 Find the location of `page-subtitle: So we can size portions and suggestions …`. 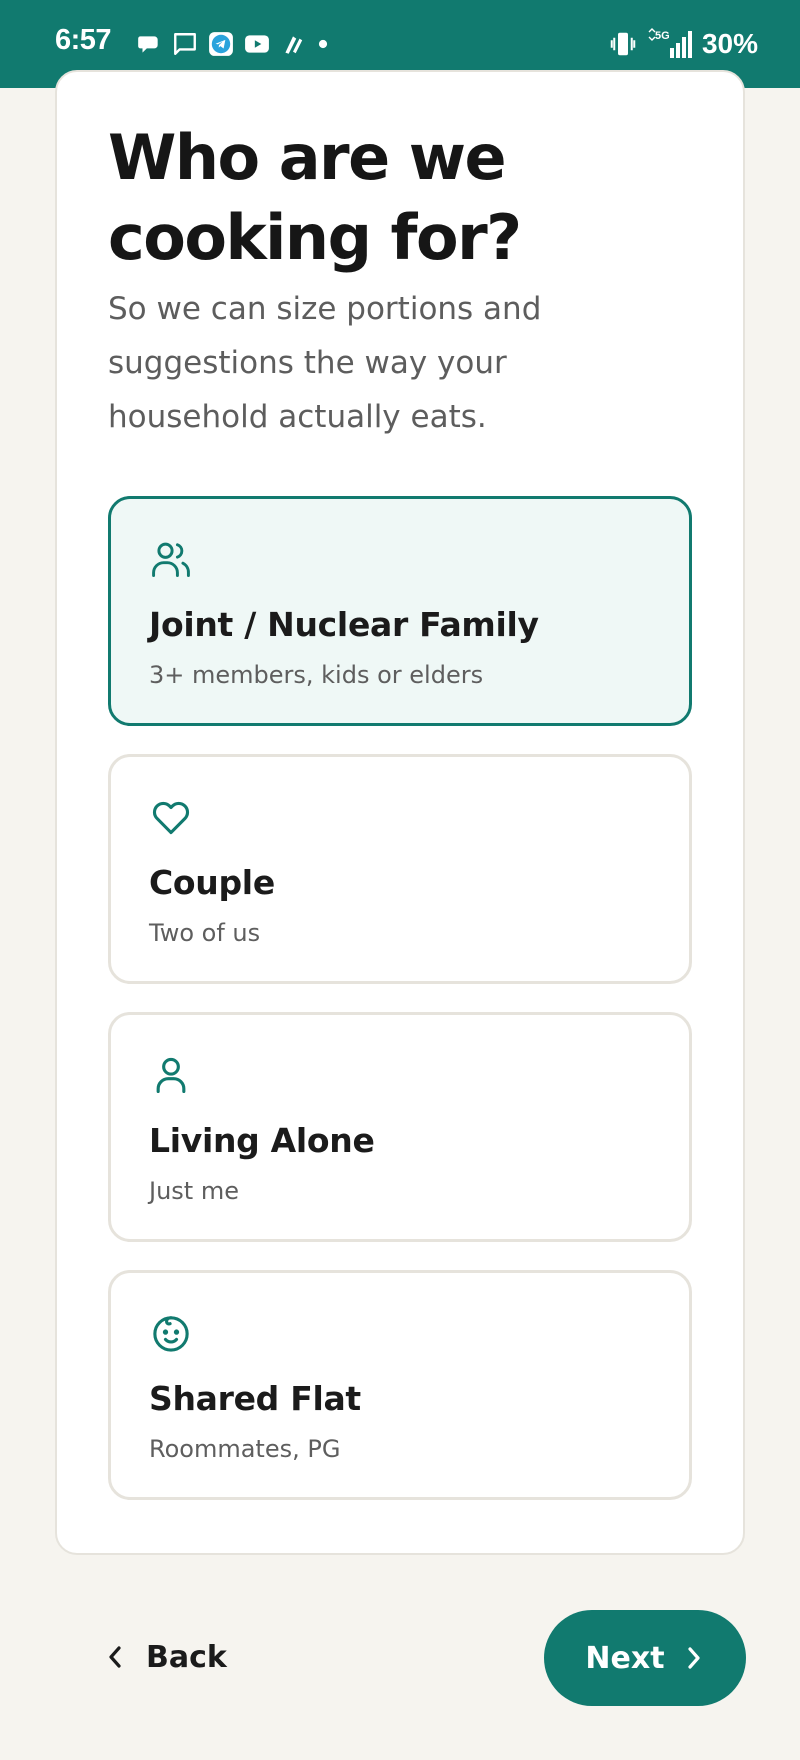

page-subtitle: So we can size portions and suggestions … is located at coordinates (325, 363).